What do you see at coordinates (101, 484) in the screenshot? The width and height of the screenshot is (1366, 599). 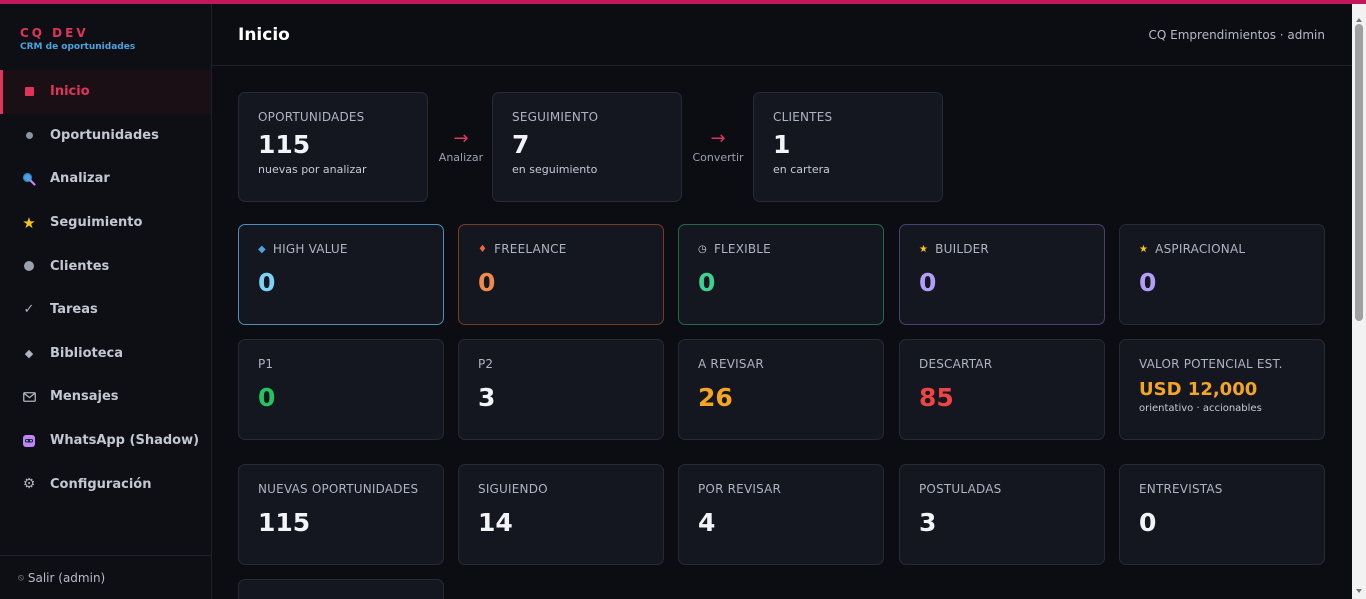 I see `sidebar-item-label: Configuración` at bounding box center [101, 484].